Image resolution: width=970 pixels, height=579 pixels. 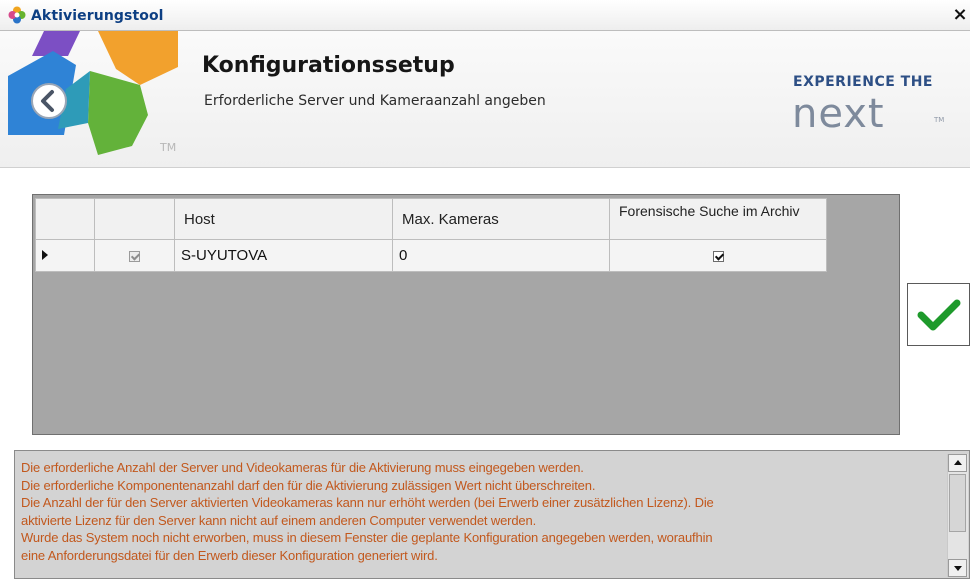 I want to click on table-row: S-UYUTOVA 0, so click(x=431, y=255).